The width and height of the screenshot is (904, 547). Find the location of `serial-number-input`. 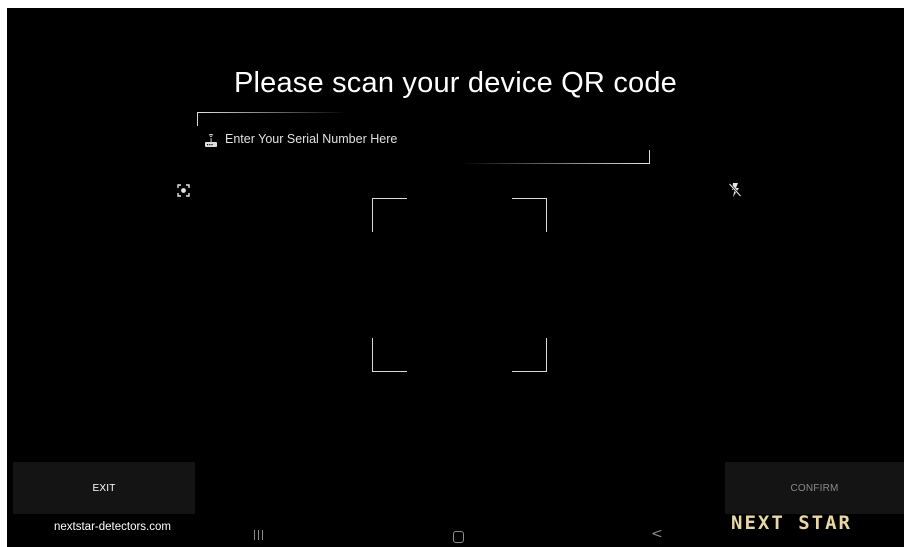

serial-number-input is located at coordinates (425, 139).